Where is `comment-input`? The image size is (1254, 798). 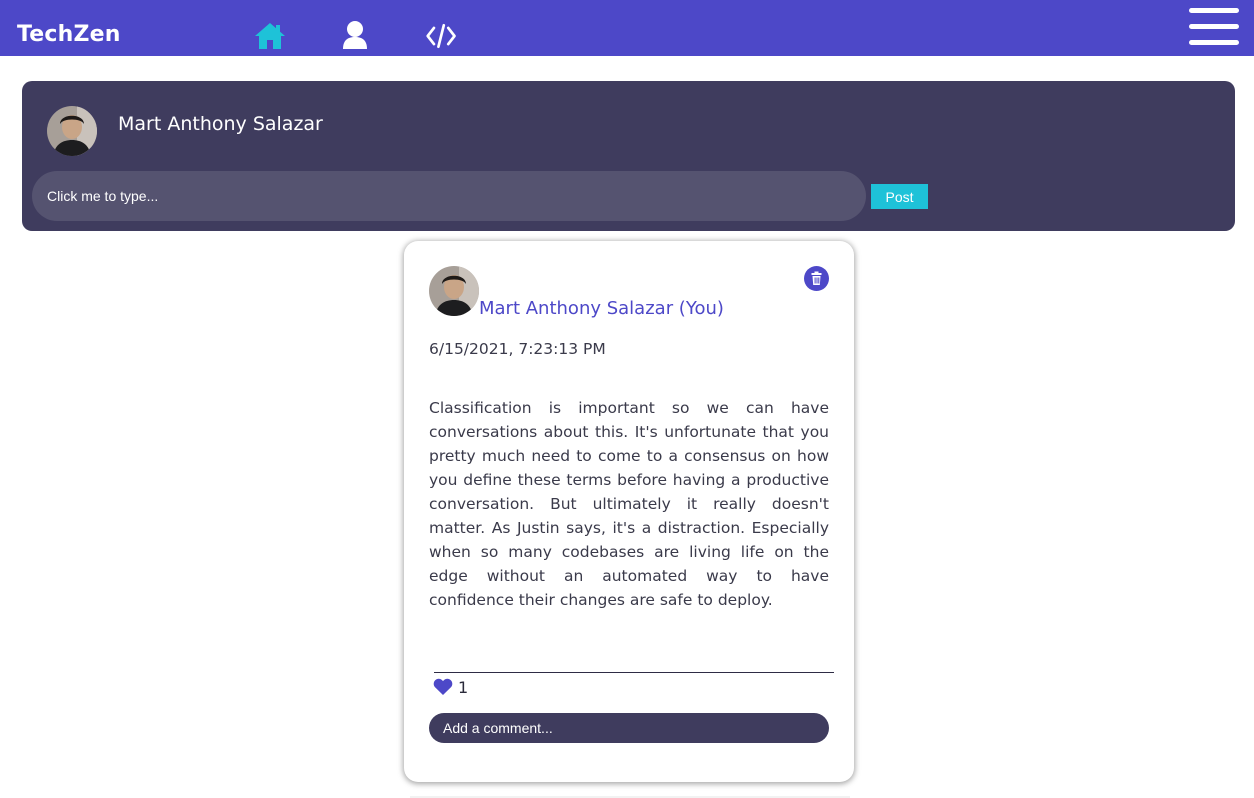
comment-input is located at coordinates (629, 728).